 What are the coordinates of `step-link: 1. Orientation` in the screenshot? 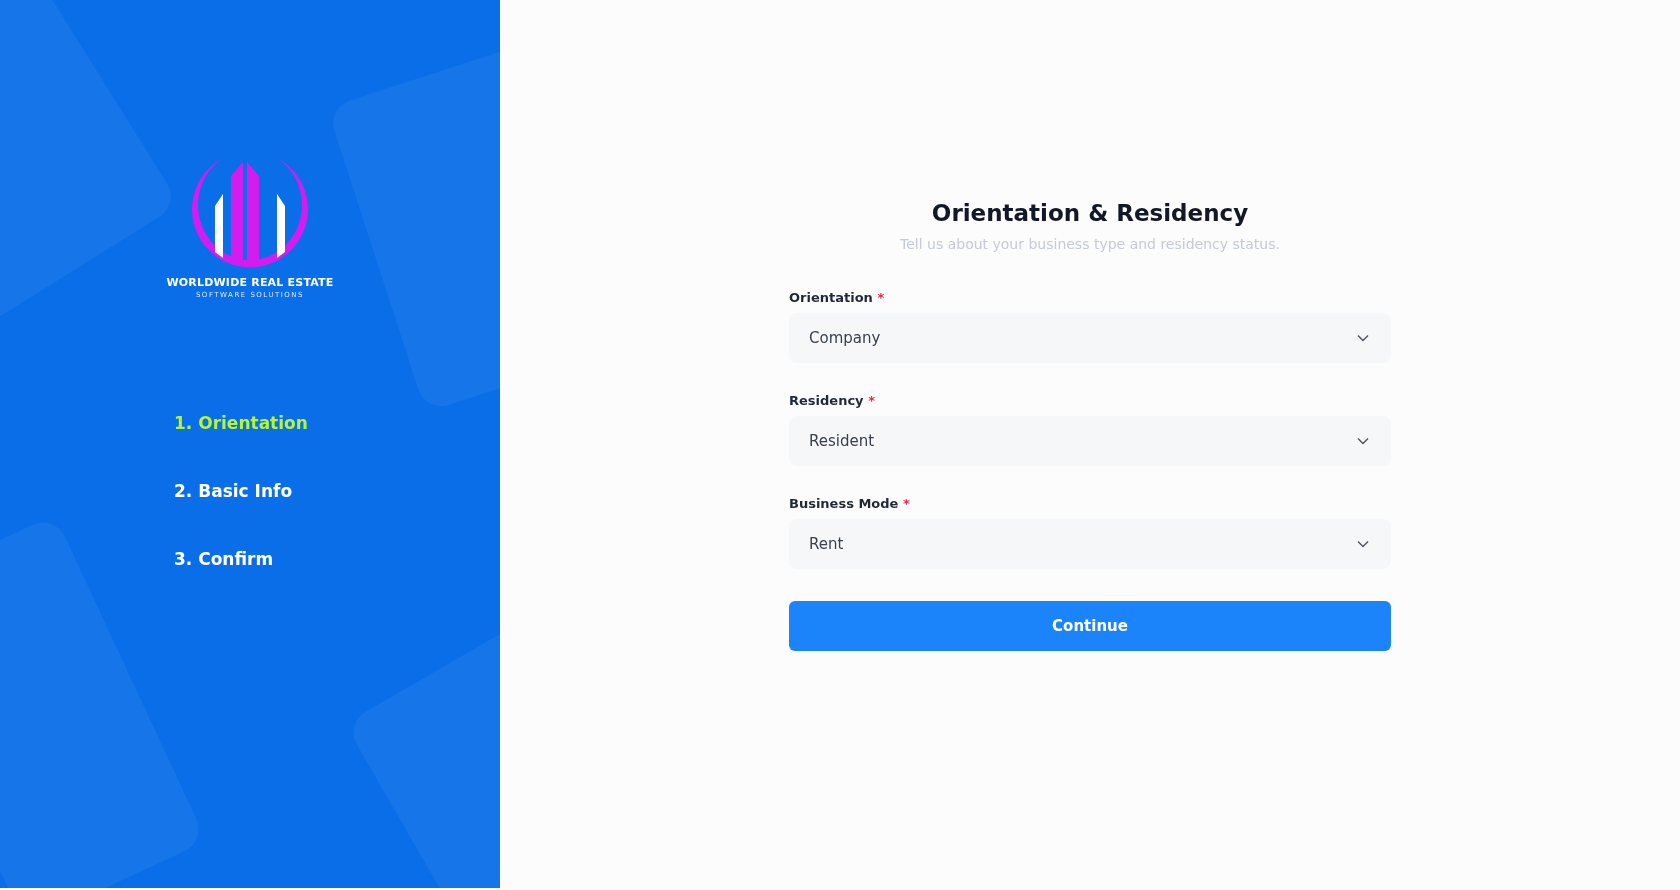 It's located at (241, 423).